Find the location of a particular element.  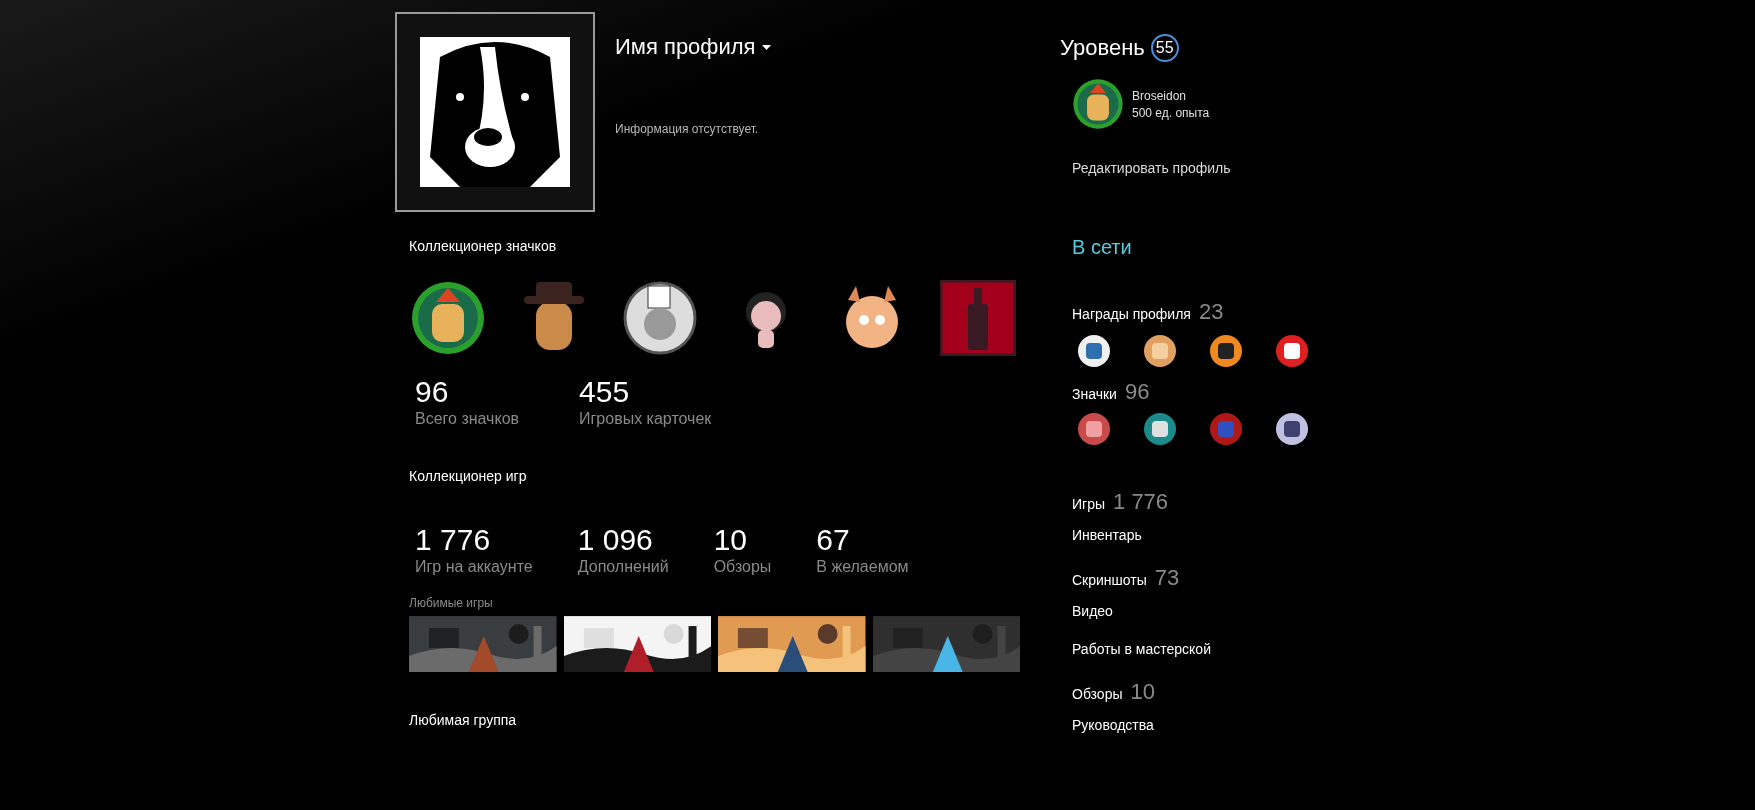

section-title: Любимая группа is located at coordinates (463, 720).